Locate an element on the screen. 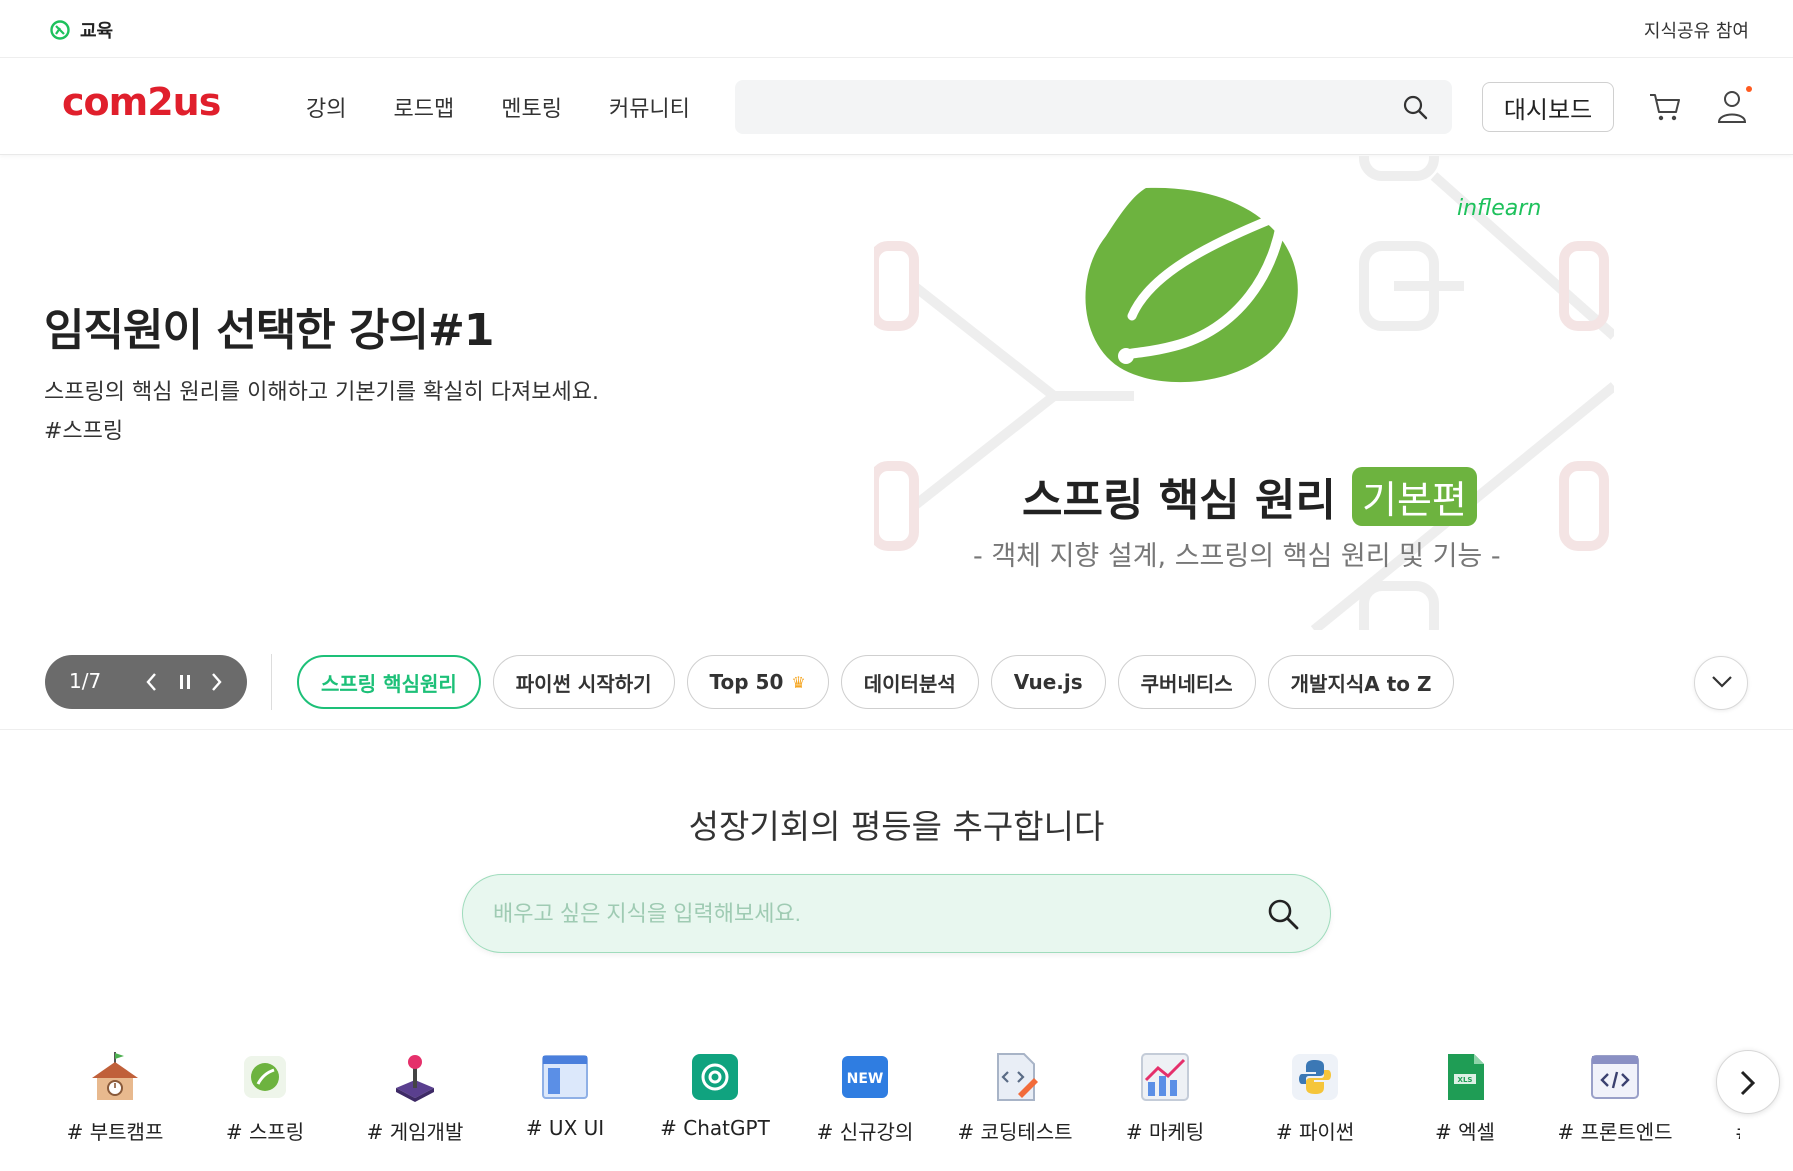  nav-item-courses: 강의 is located at coordinates (326, 107).